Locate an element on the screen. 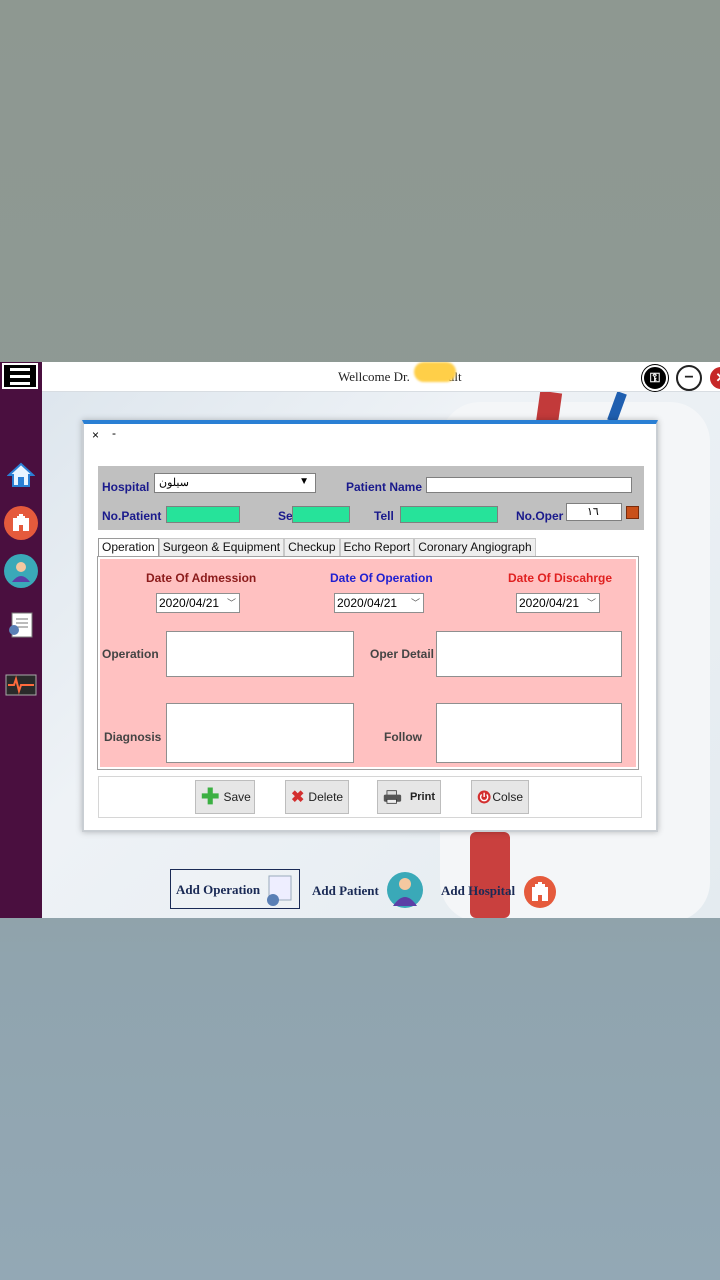 This screenshot has width=720, height=1280. top-bar: Wellcome Dr.ult ⚿ − ✕ is located at coordinates (381, 377).